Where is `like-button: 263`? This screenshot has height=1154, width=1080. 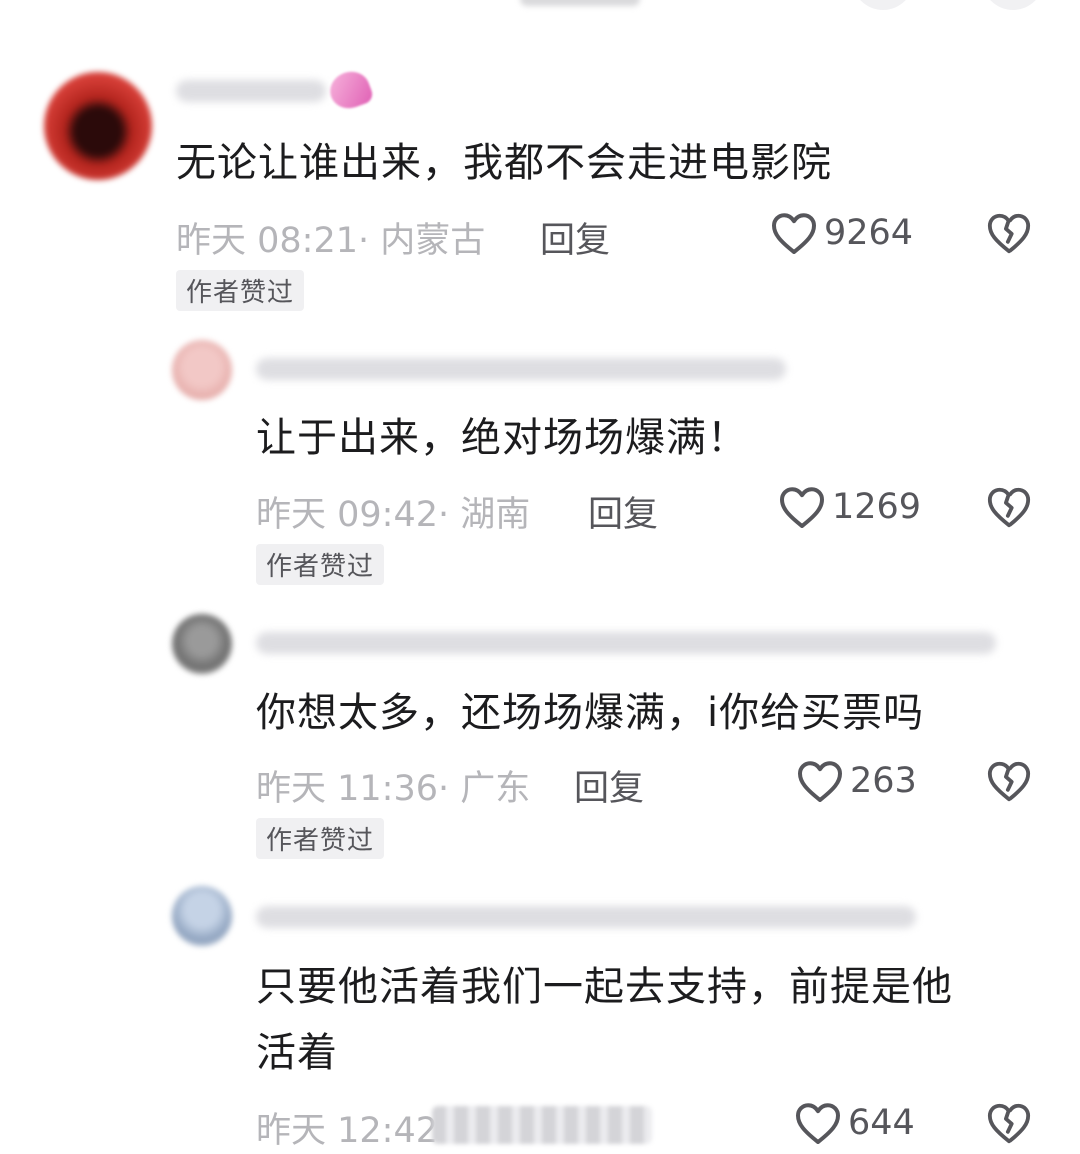
like-button: 263 is located at coordinates (856, 781).